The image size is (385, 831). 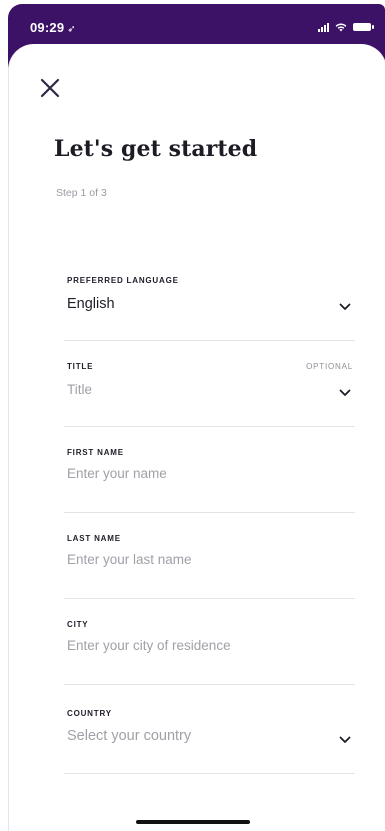 What do you see at coordinates (323, 27) in the screenshot?
I see `signal-icon` at bounding box center [323, 27].